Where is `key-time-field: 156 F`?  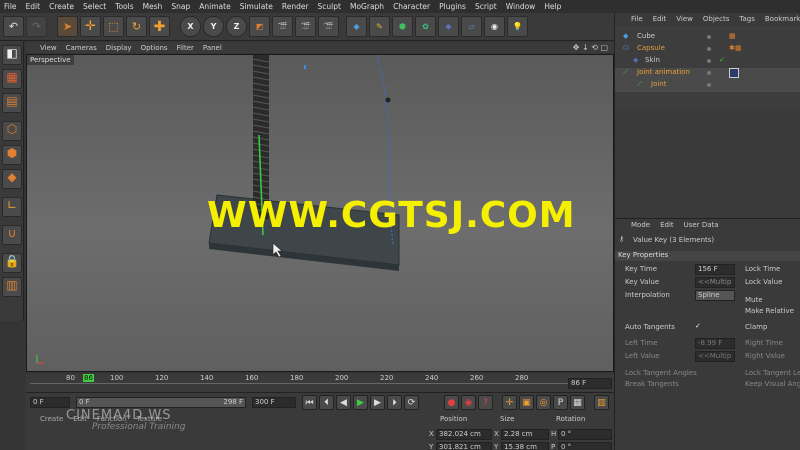 key-time-field: 156 F is located at coordinates (715, 269).